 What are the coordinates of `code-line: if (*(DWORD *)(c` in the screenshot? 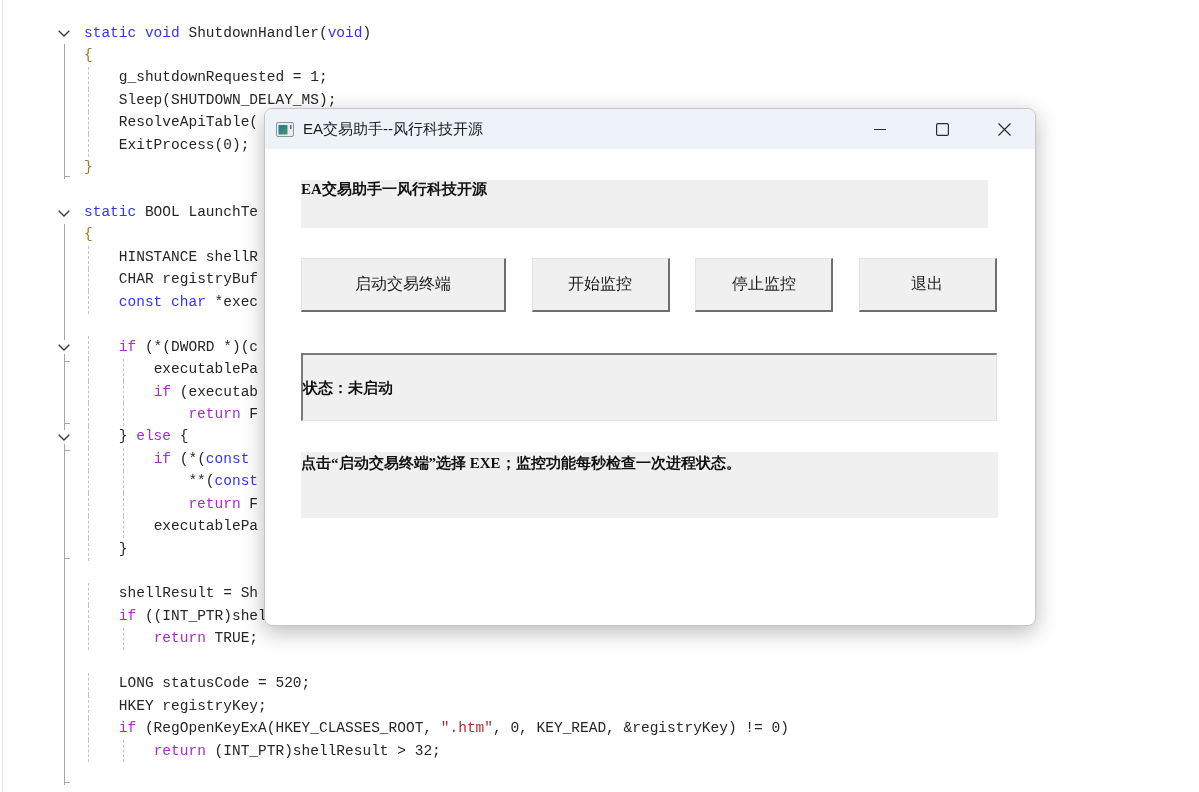 It's located at (188, 347).